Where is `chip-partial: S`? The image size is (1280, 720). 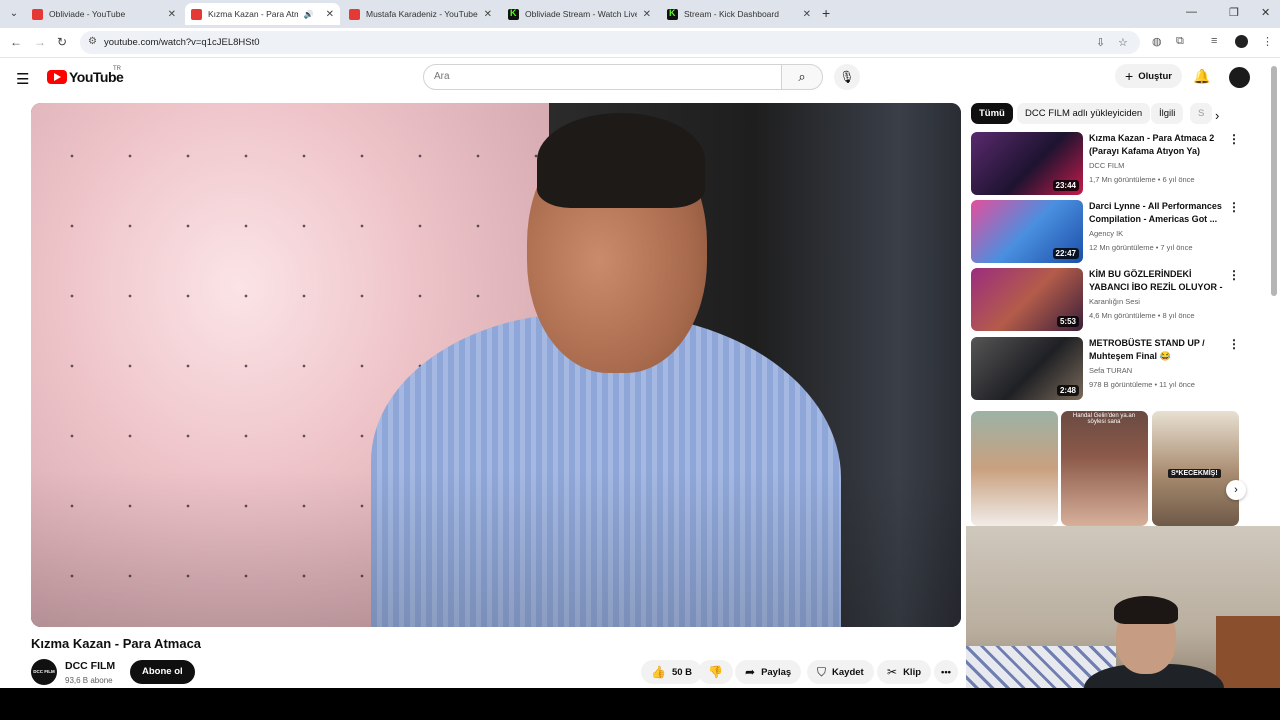
chip-partial: S is located at coordinates (1201, 113).